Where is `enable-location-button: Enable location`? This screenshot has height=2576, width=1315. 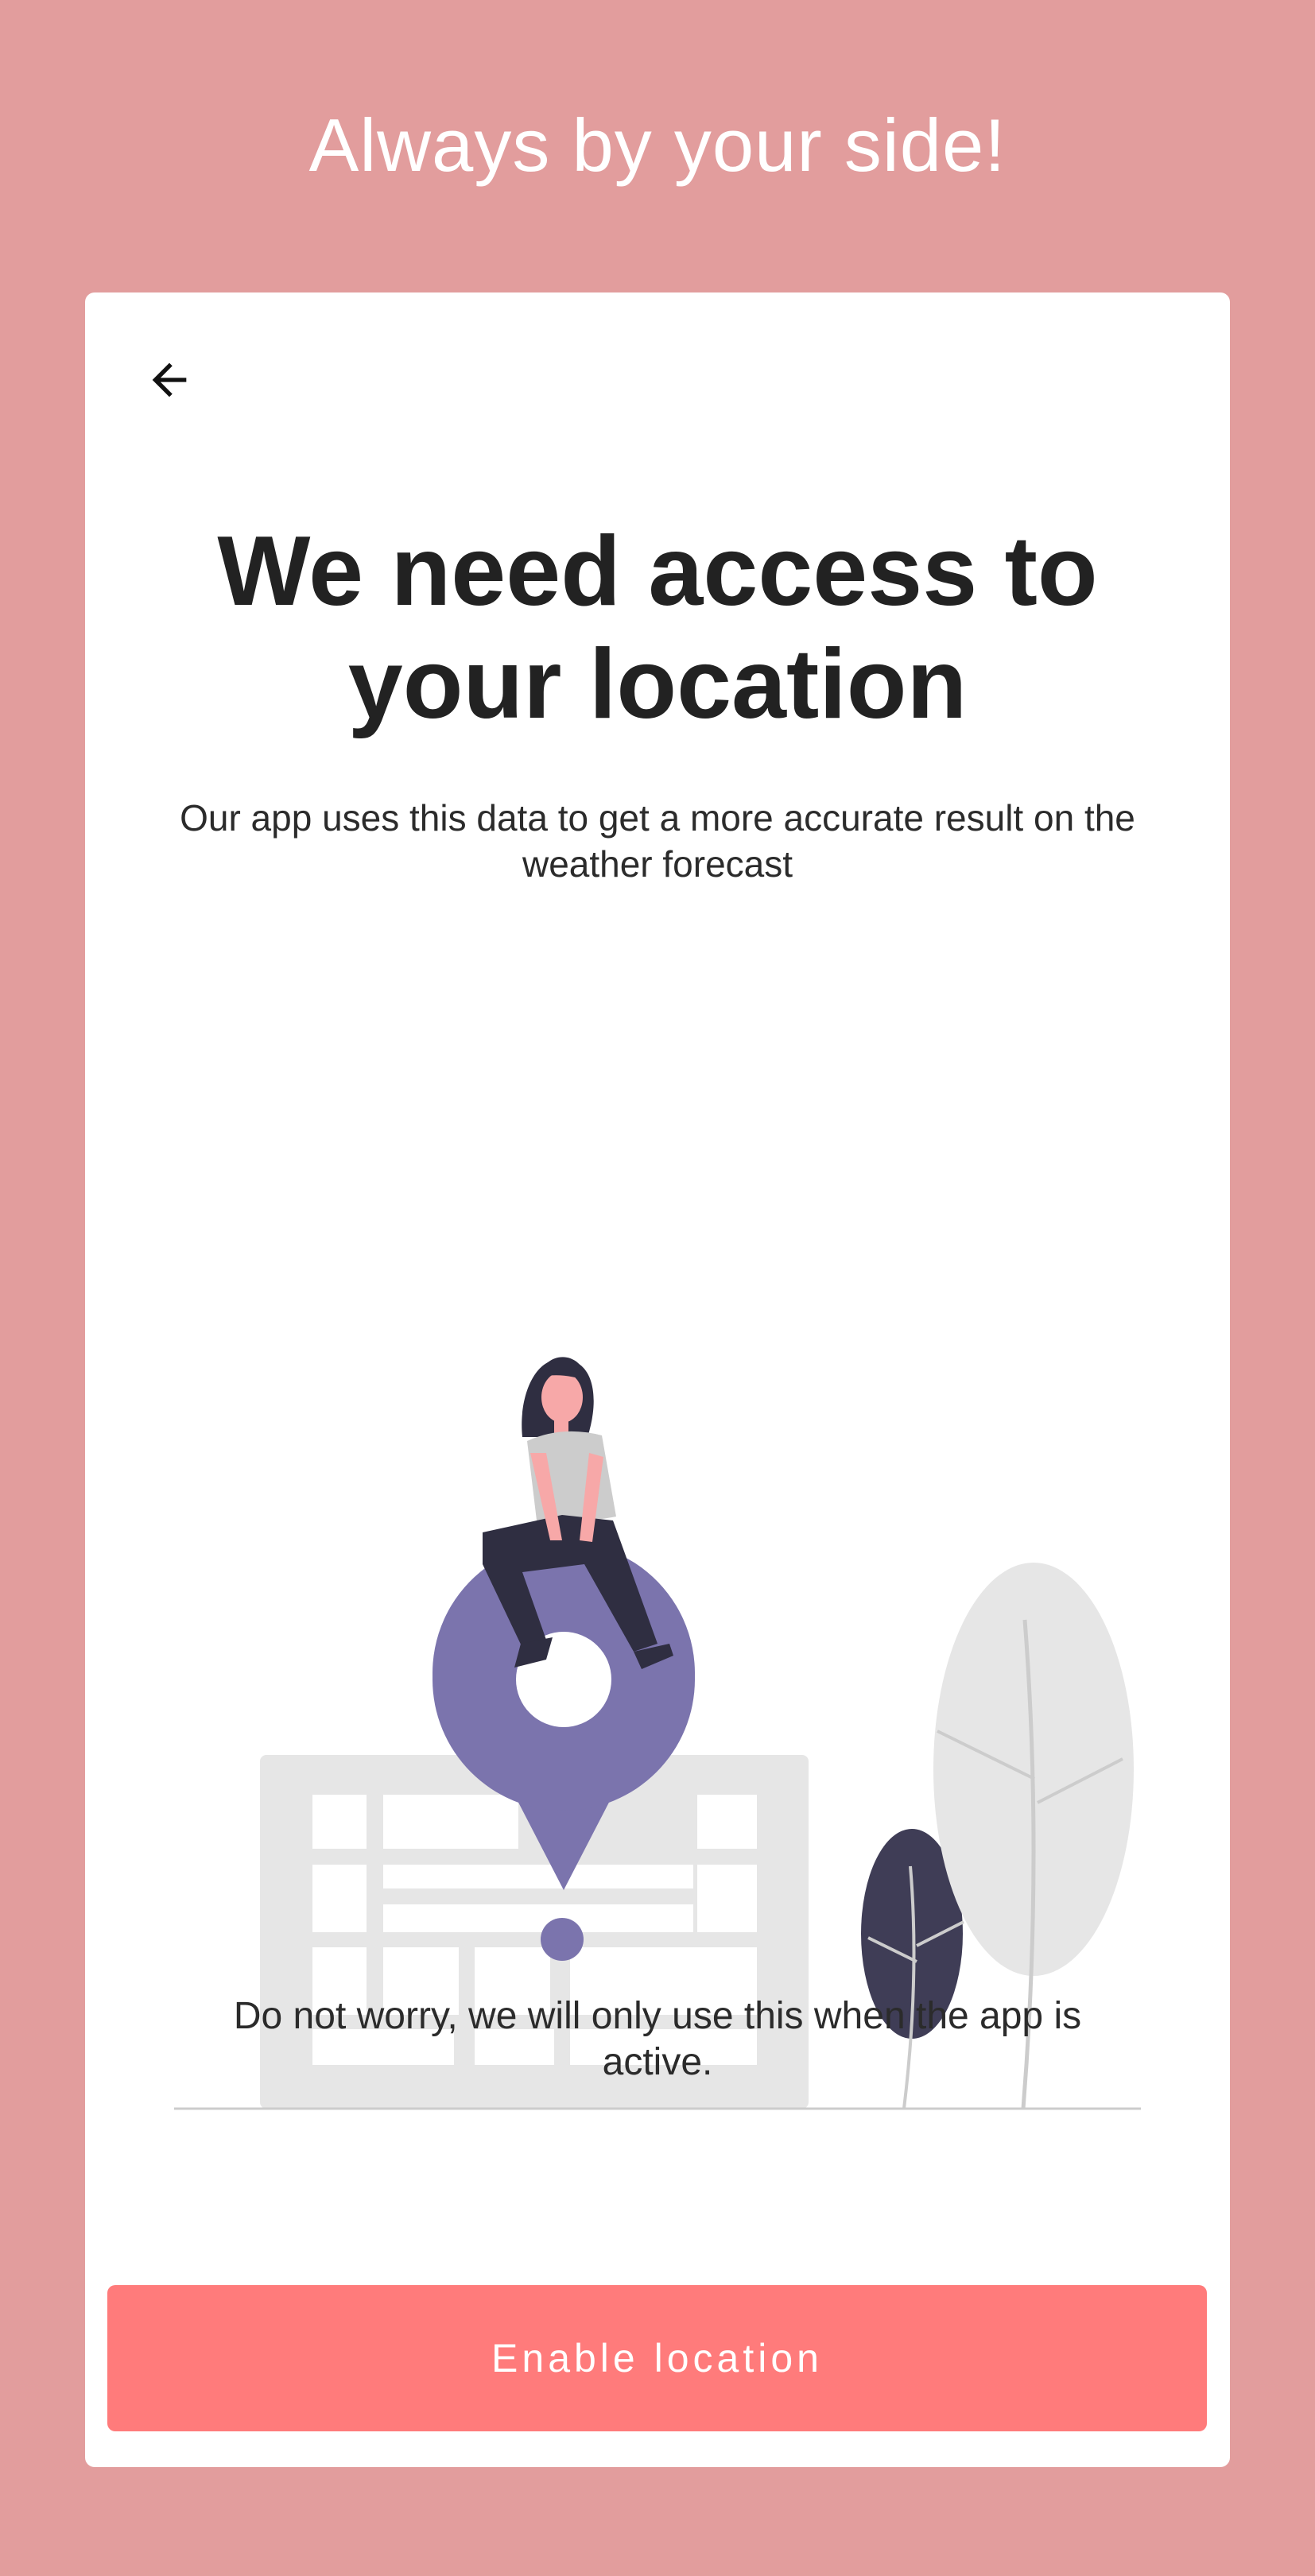
enable-location-button: Enable location is located at coordinates (657, 2358).